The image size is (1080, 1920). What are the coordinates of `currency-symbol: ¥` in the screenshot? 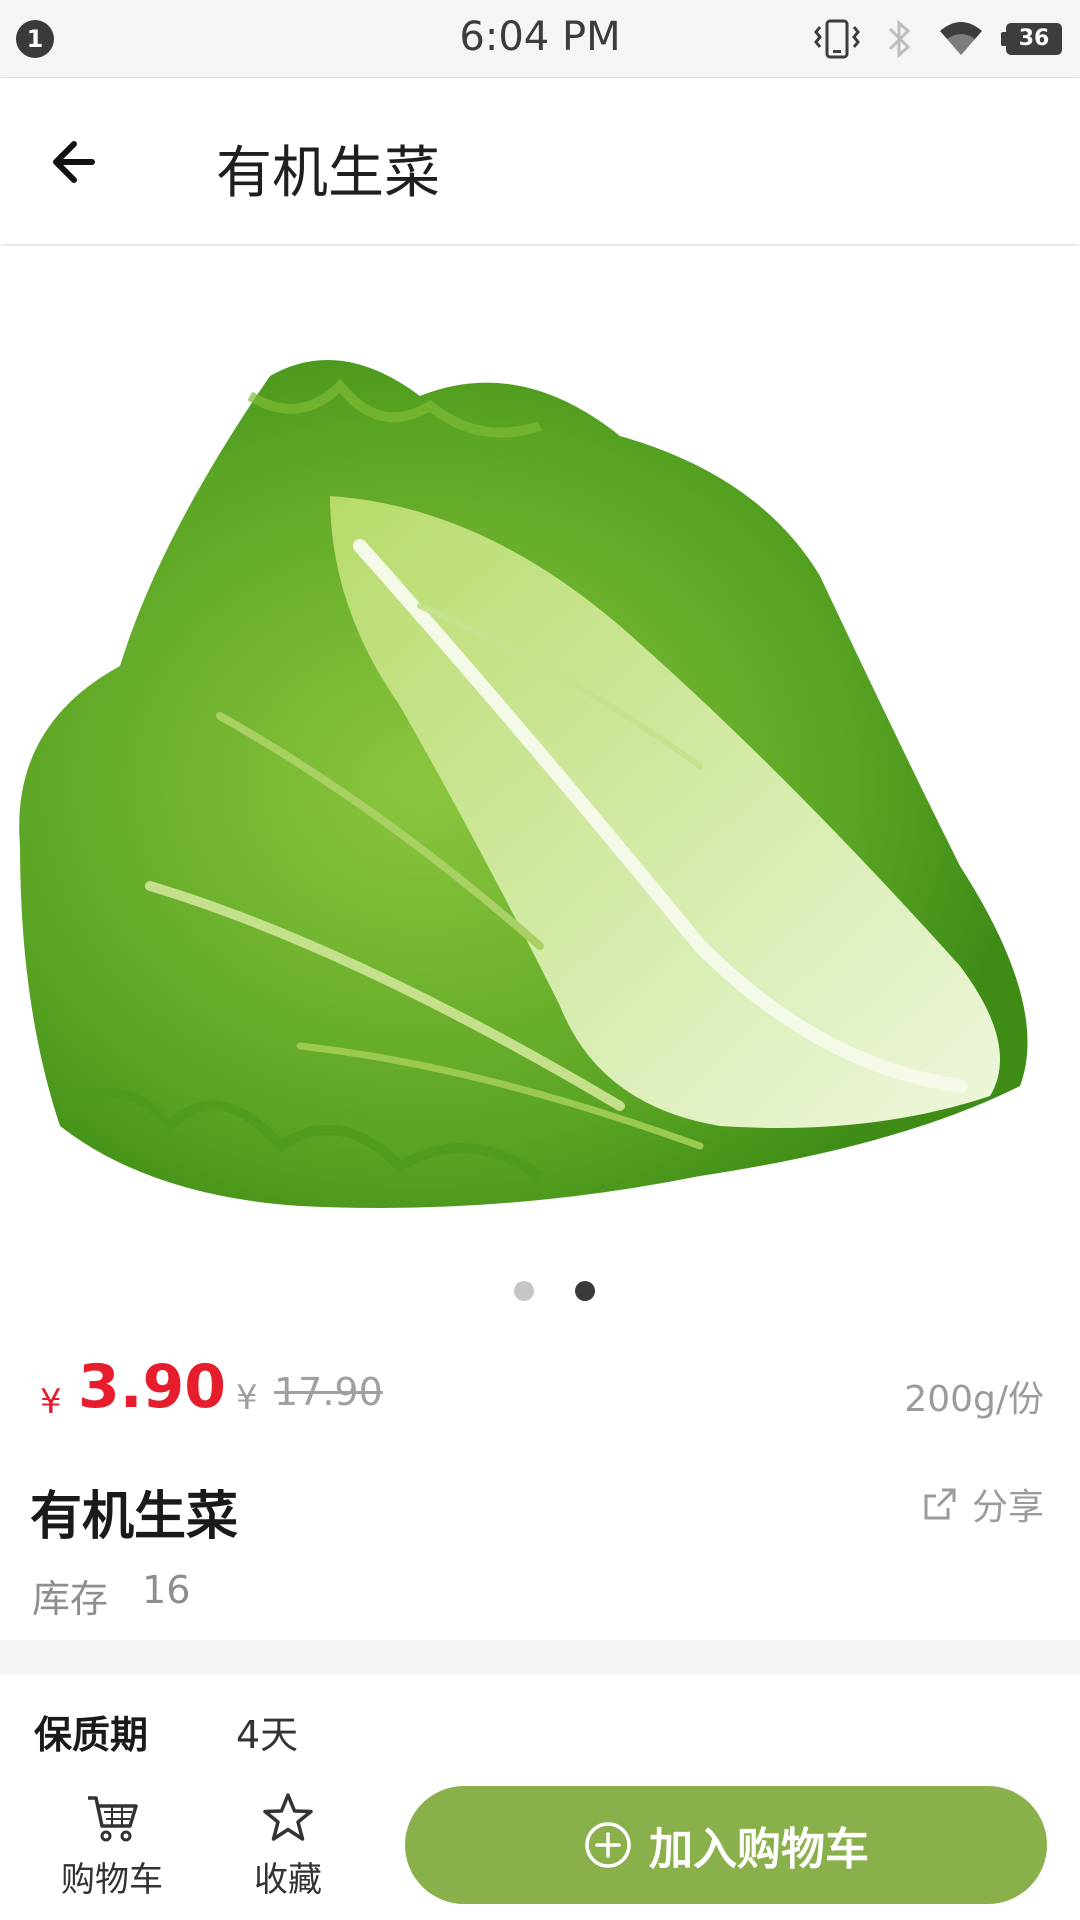 It's located at (51, 1402).